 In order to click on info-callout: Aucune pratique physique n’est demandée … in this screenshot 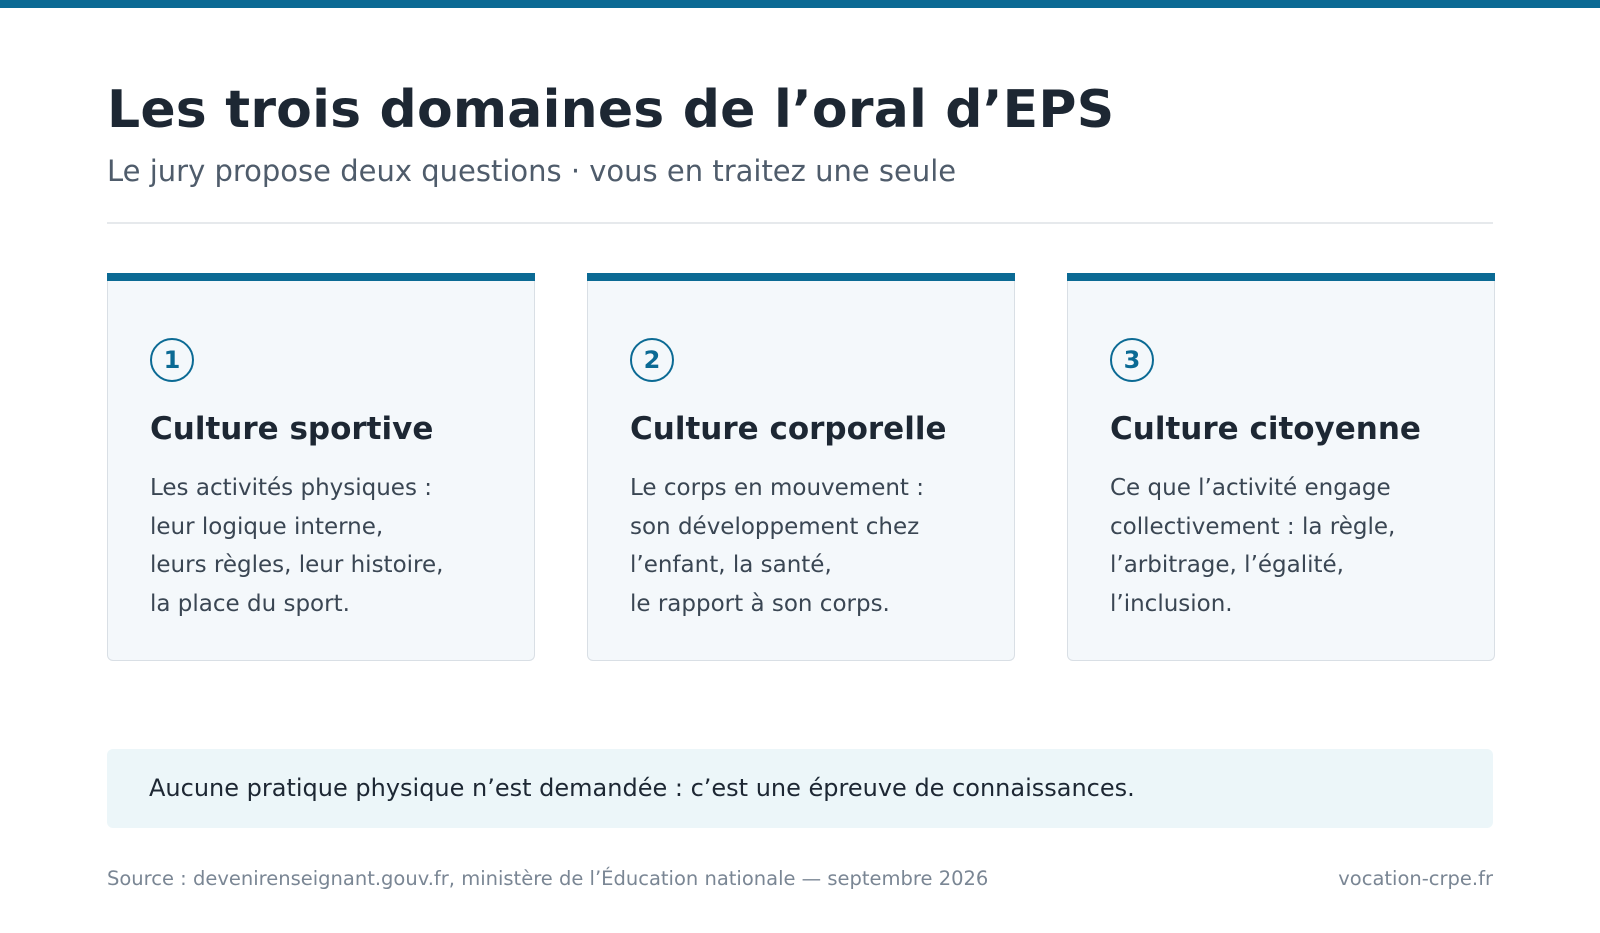, I will do `click(800, 788)`.